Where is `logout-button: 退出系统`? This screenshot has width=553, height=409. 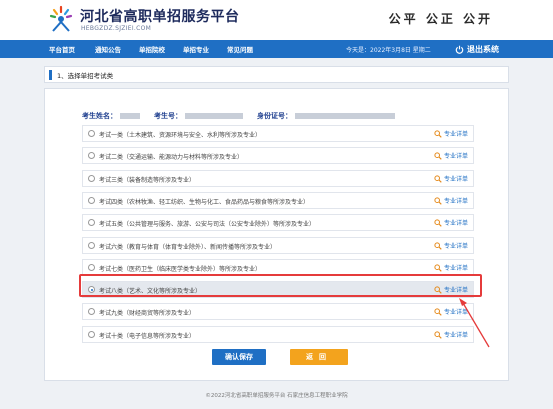 logout-button: 退出系统 is located at coordinates (477, 49).